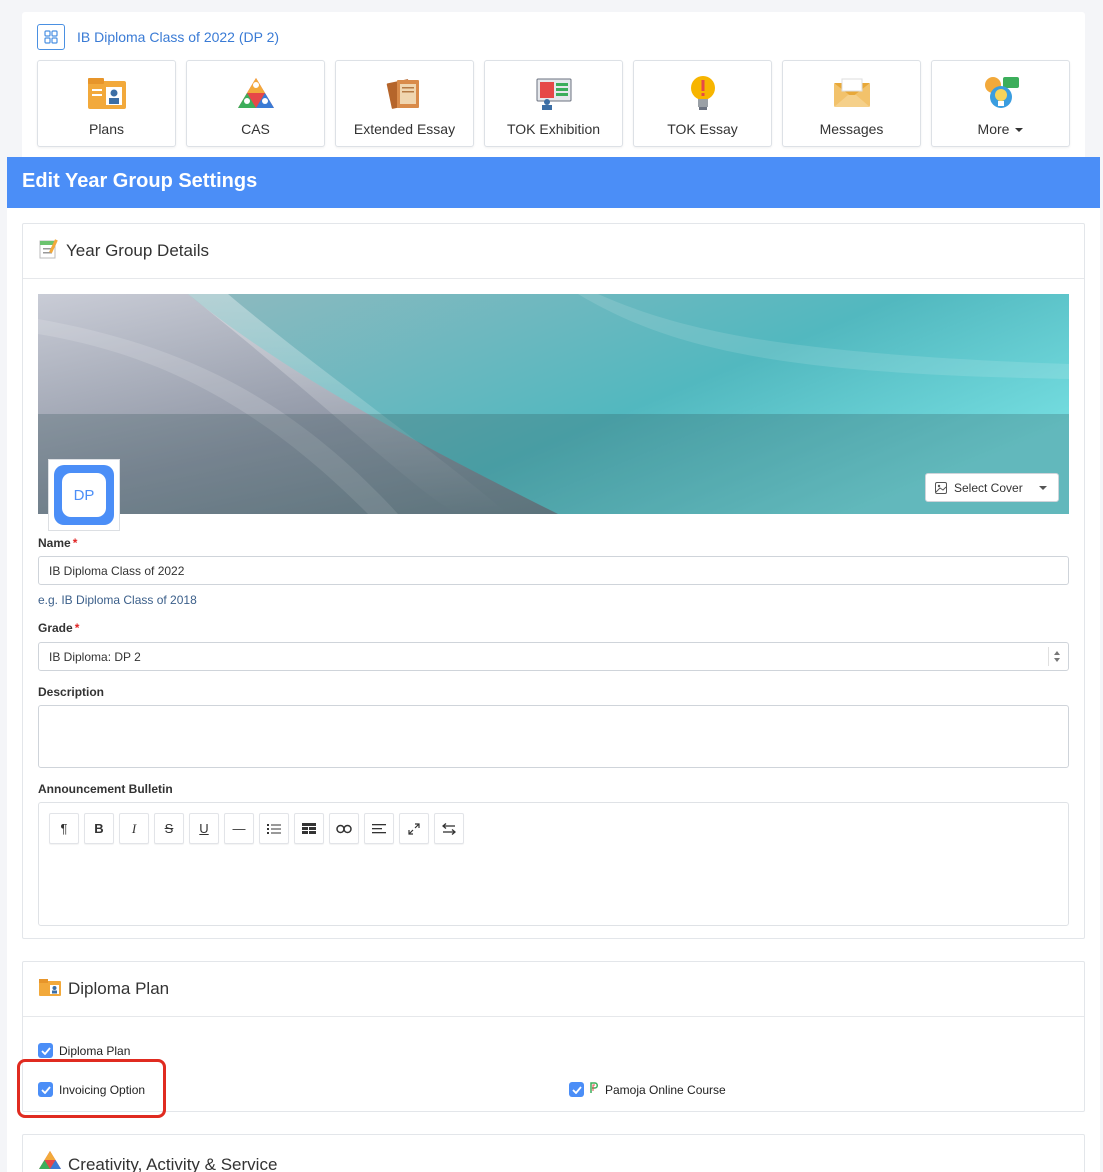 This screenshot has height=1172, width=1103. I want to click on section-header: Creativity, Activity & Service, so click(553, 1153).